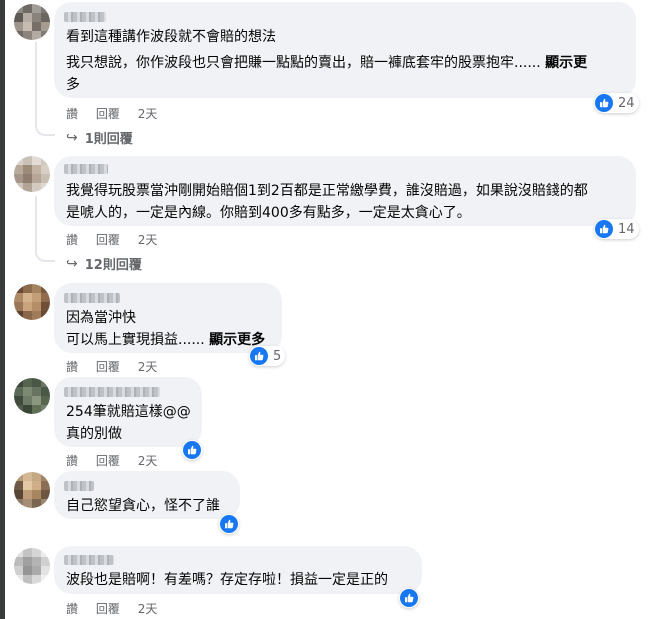 The image size is (650, 619). I want to click on comment-bubble: 因為當沖快 可以馬上實現損益...... 顯示更多, so click(168, 318).